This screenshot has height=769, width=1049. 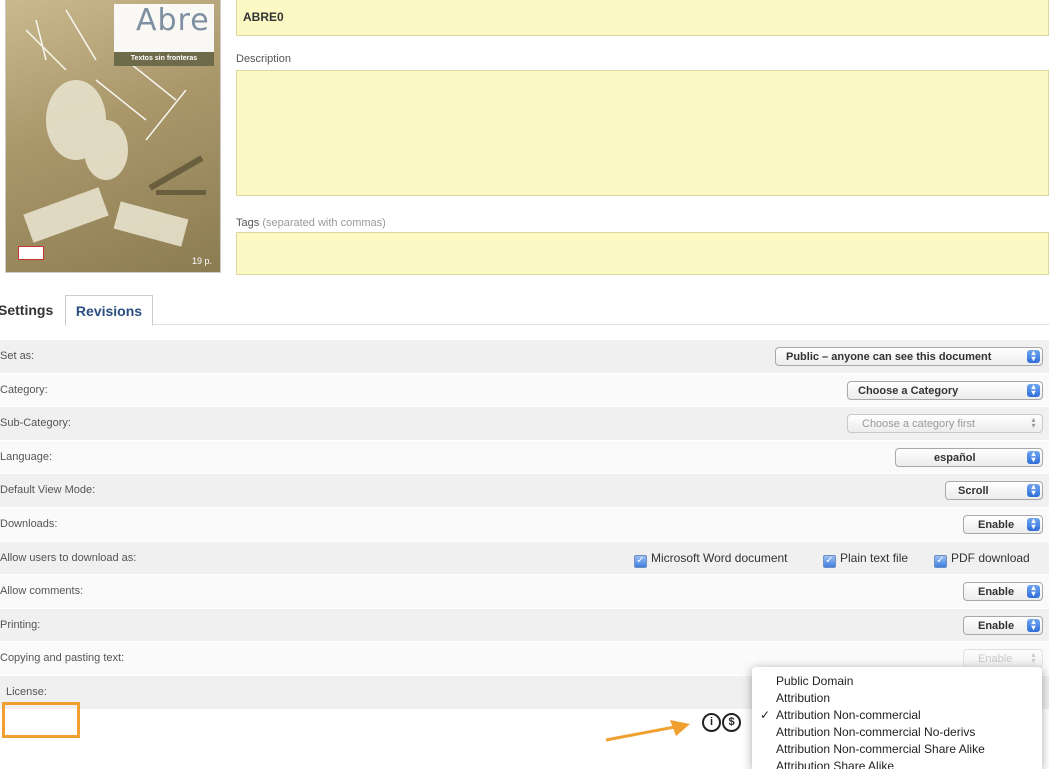 I want to click on license-option-label: Attribution Non-commercial, so click(x=848, y=715).